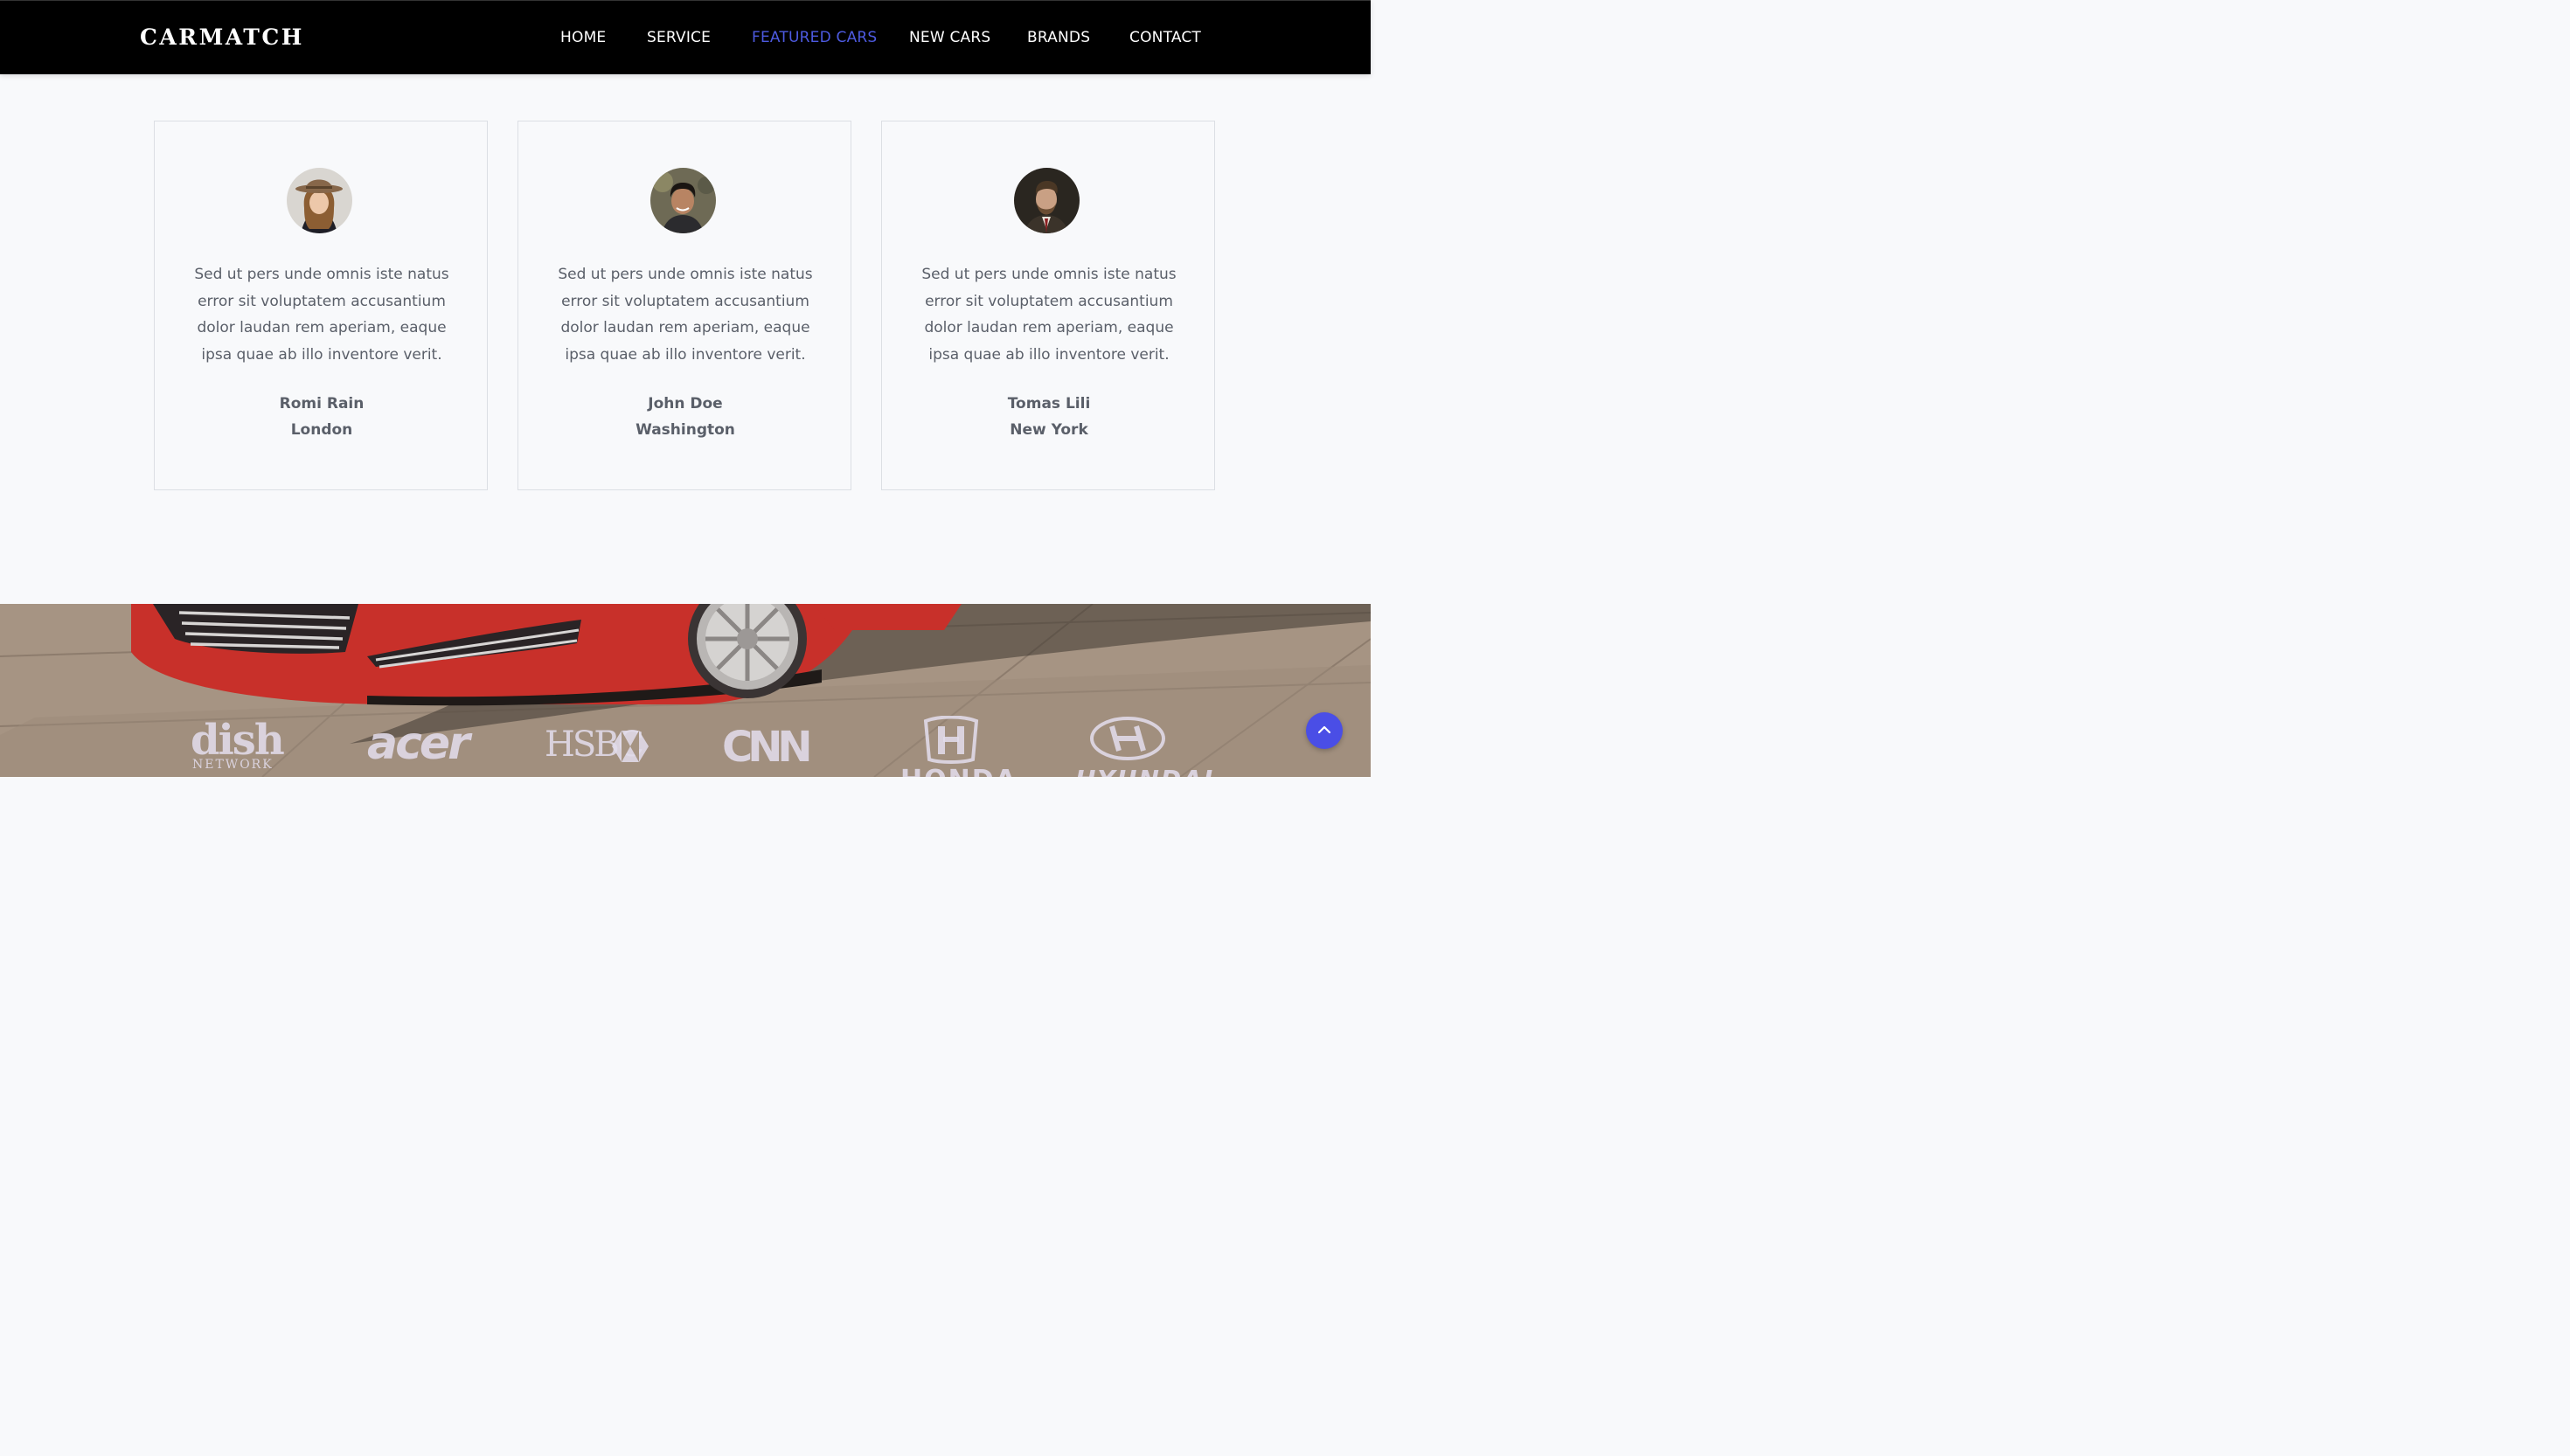 The image size is (2570, 1456). Describe the element at coordinates (1144, 771) in the screenshot. I see `hyundai-logo: HYUNDAI` at that location.